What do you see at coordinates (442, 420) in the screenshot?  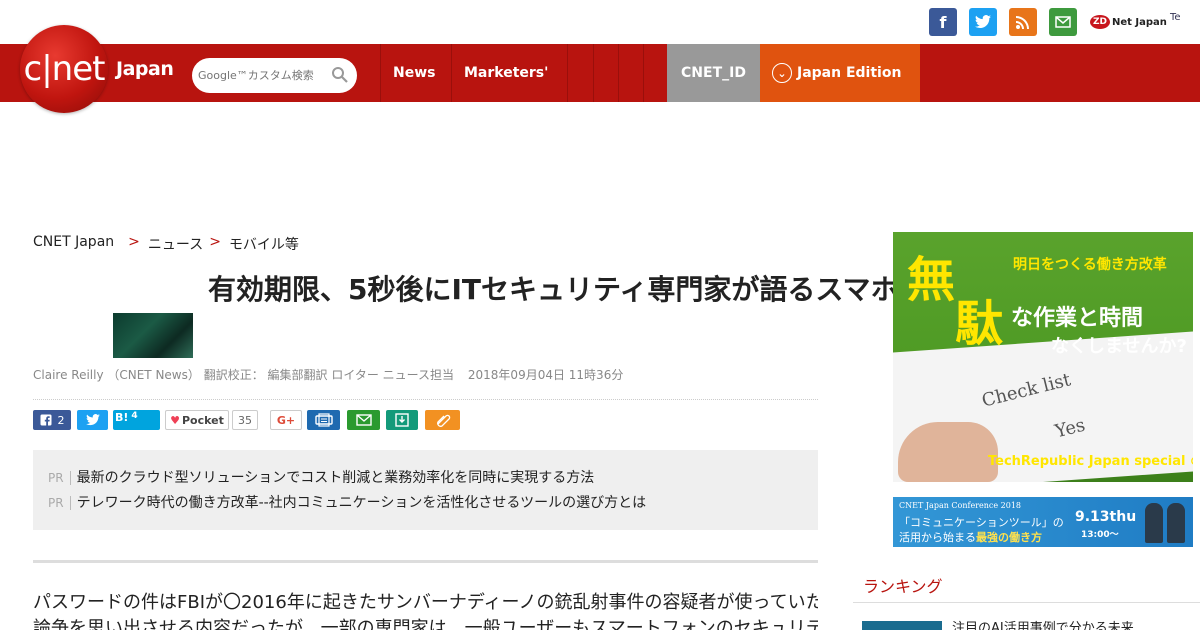 I see `clip-button` at bounding box center [442, 420].